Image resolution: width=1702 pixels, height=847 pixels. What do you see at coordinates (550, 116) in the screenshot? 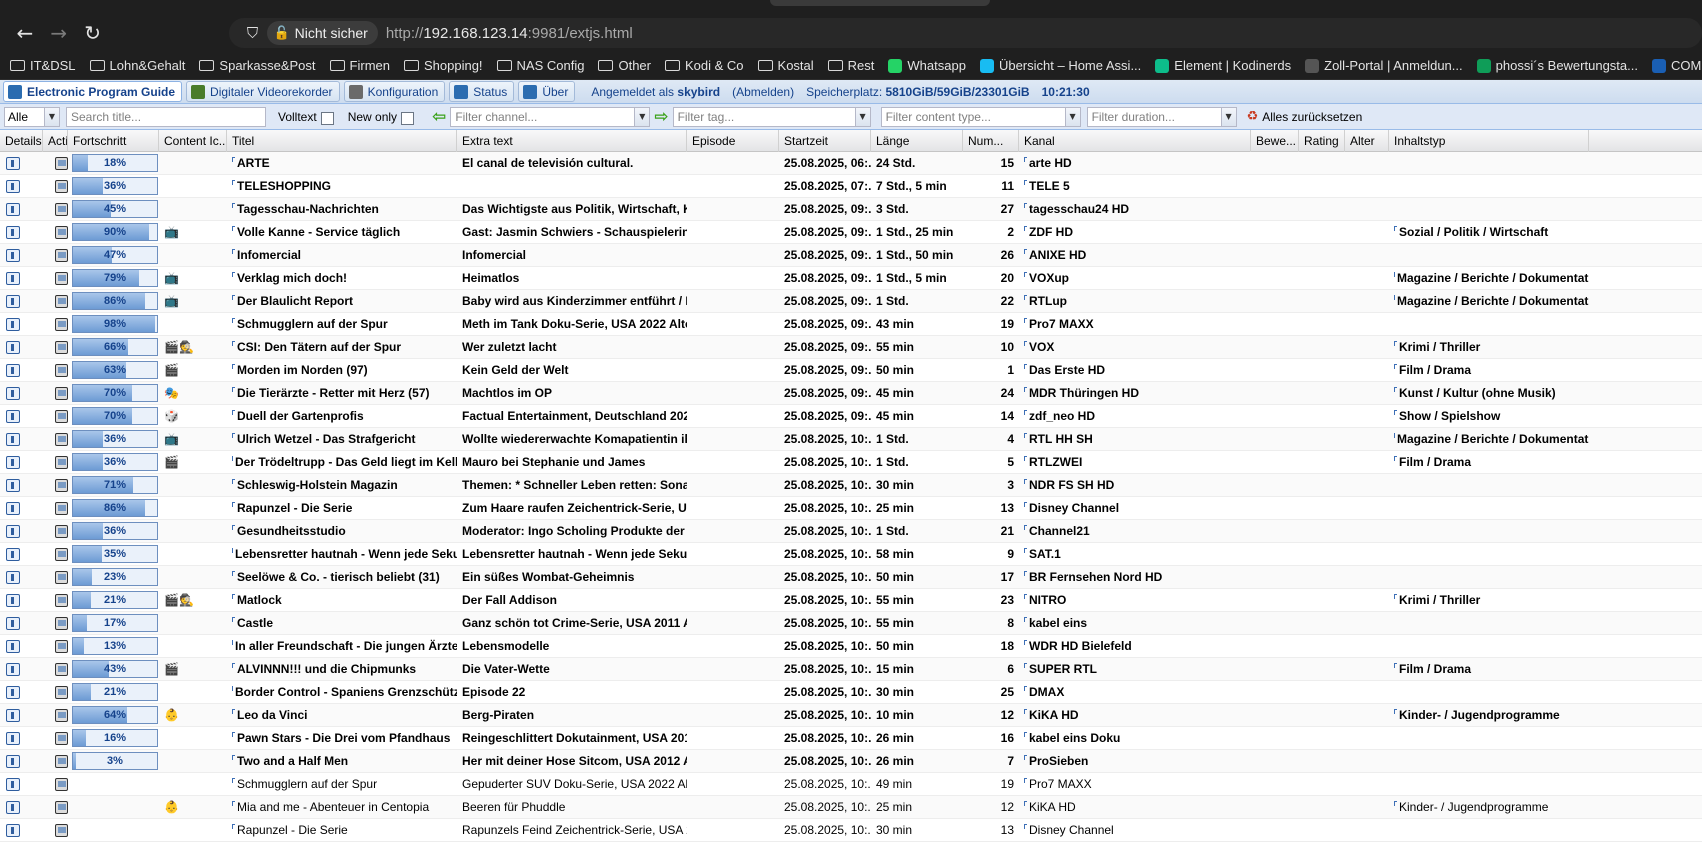
I see `channel-filter: Filter channel... ▼` at bounding box center [550, 116].